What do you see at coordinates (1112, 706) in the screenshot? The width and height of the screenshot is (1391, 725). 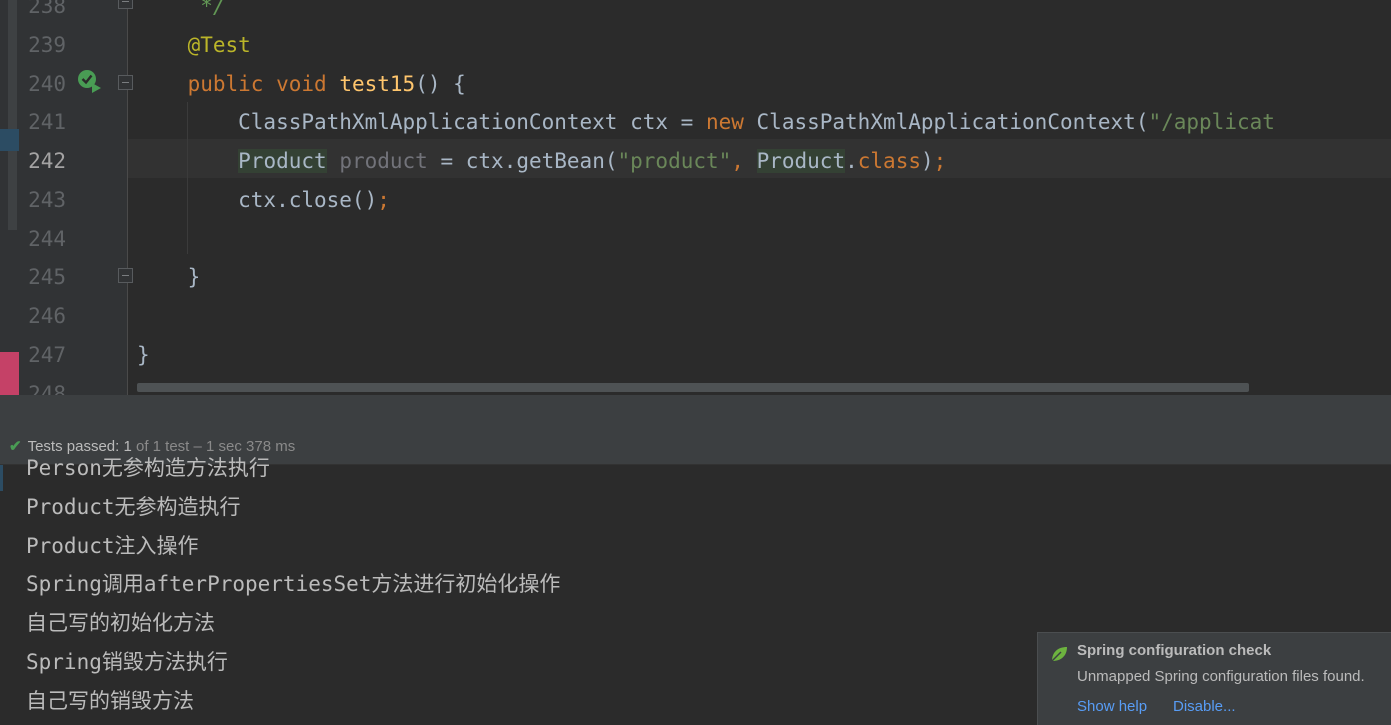 I see `show-help-link: Show help` at bounding box center [1112, 706].